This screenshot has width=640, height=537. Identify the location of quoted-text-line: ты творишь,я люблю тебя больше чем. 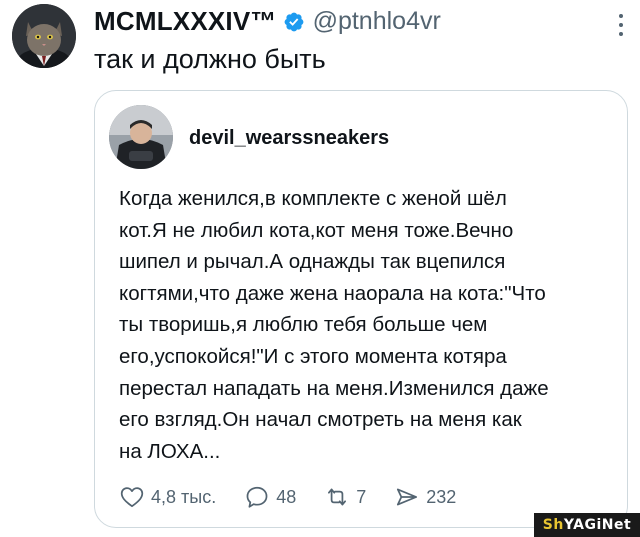
(303, 325).